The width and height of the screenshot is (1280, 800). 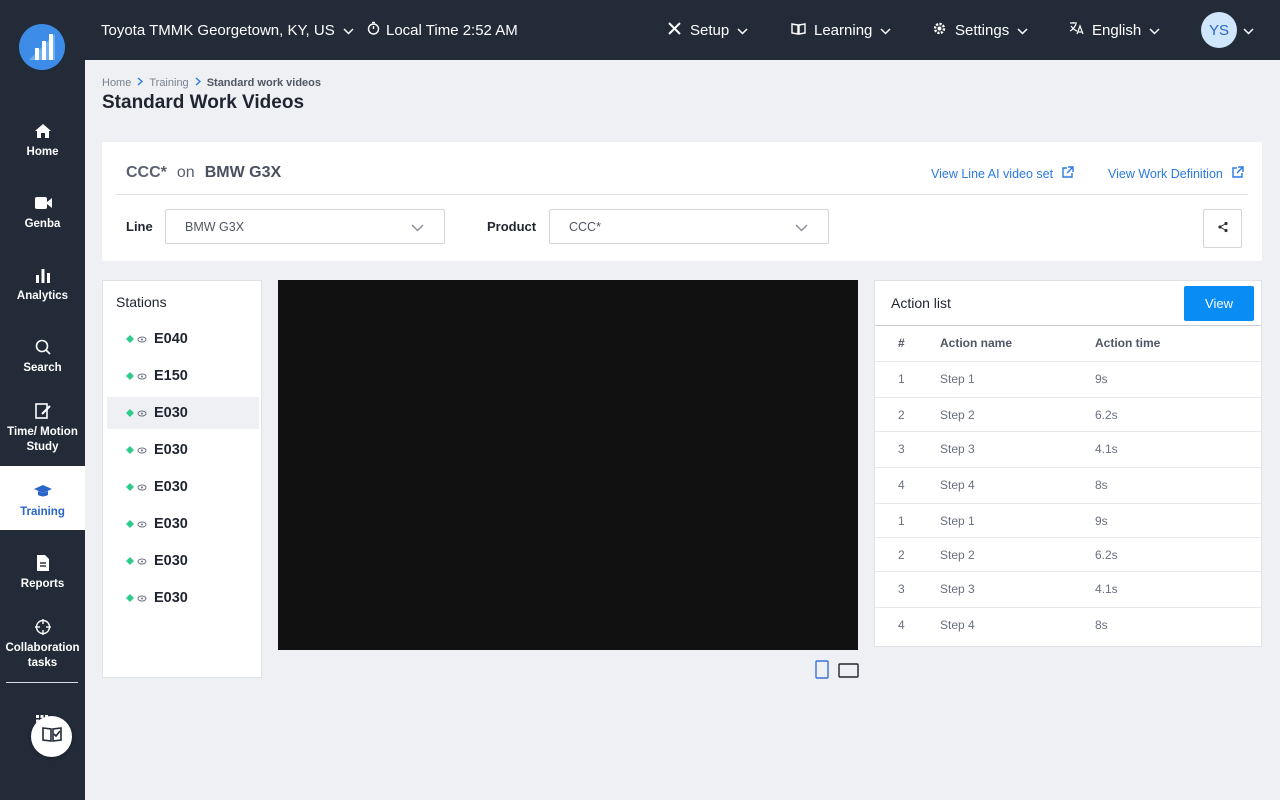 What do you see at coordinates (218, 30) in the screenshot?
I see `location-text: Toyota TMMK Georgetown, KY, US` at bounding box center [218, 30].